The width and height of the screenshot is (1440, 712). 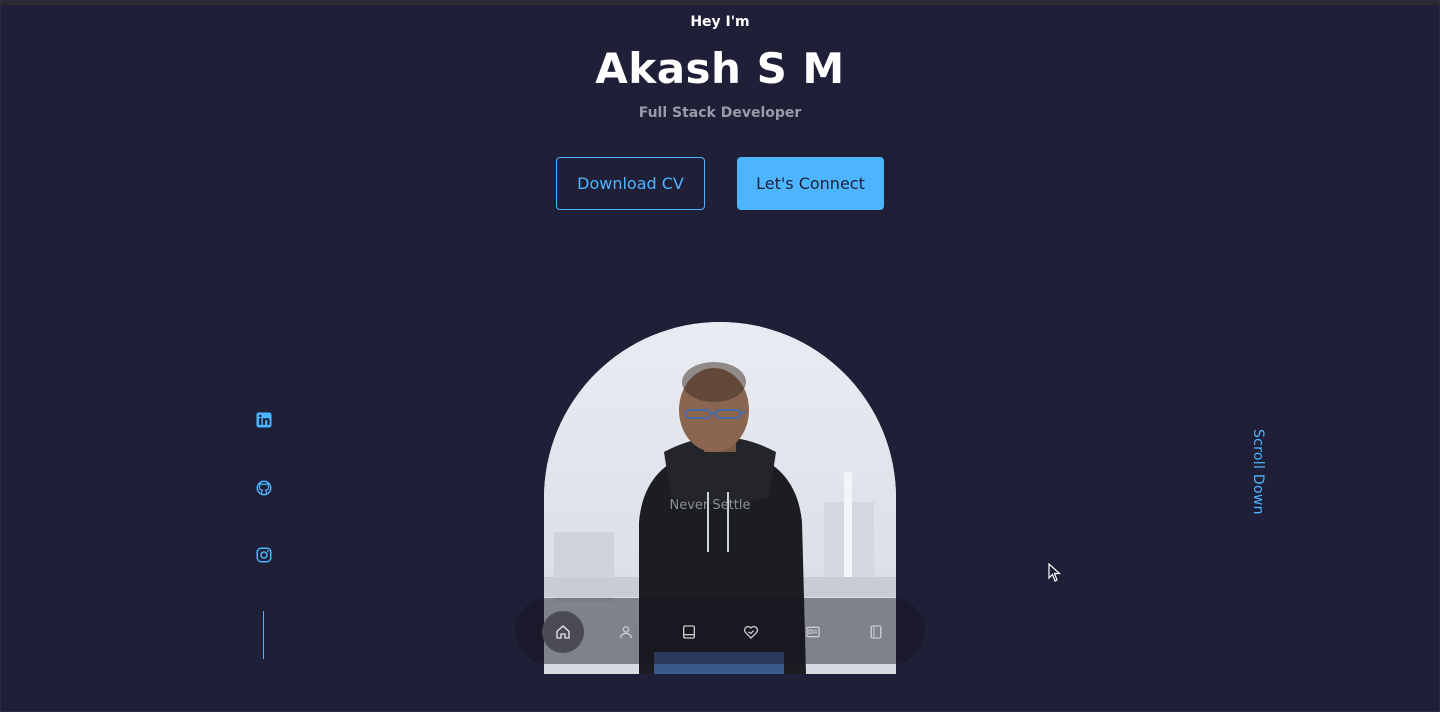 I want to click on github-icon, so click(x=264, y=488).